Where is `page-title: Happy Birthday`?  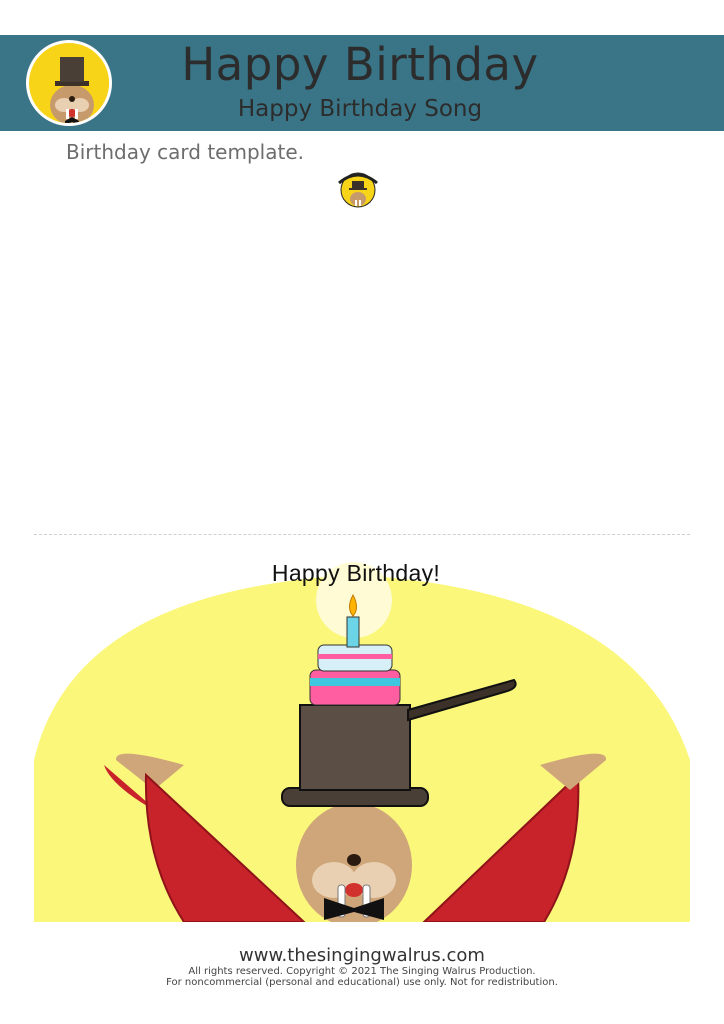 page-title: Happy Birthday is located at coordinates (360, 64).